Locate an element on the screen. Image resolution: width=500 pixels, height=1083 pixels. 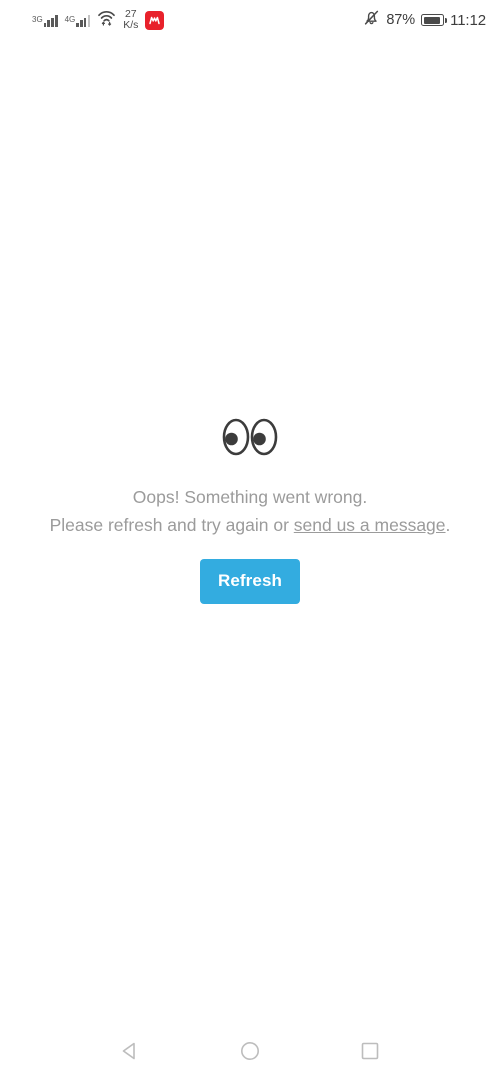
error-subtext-suffix: . is located at coordinates (448, 524).